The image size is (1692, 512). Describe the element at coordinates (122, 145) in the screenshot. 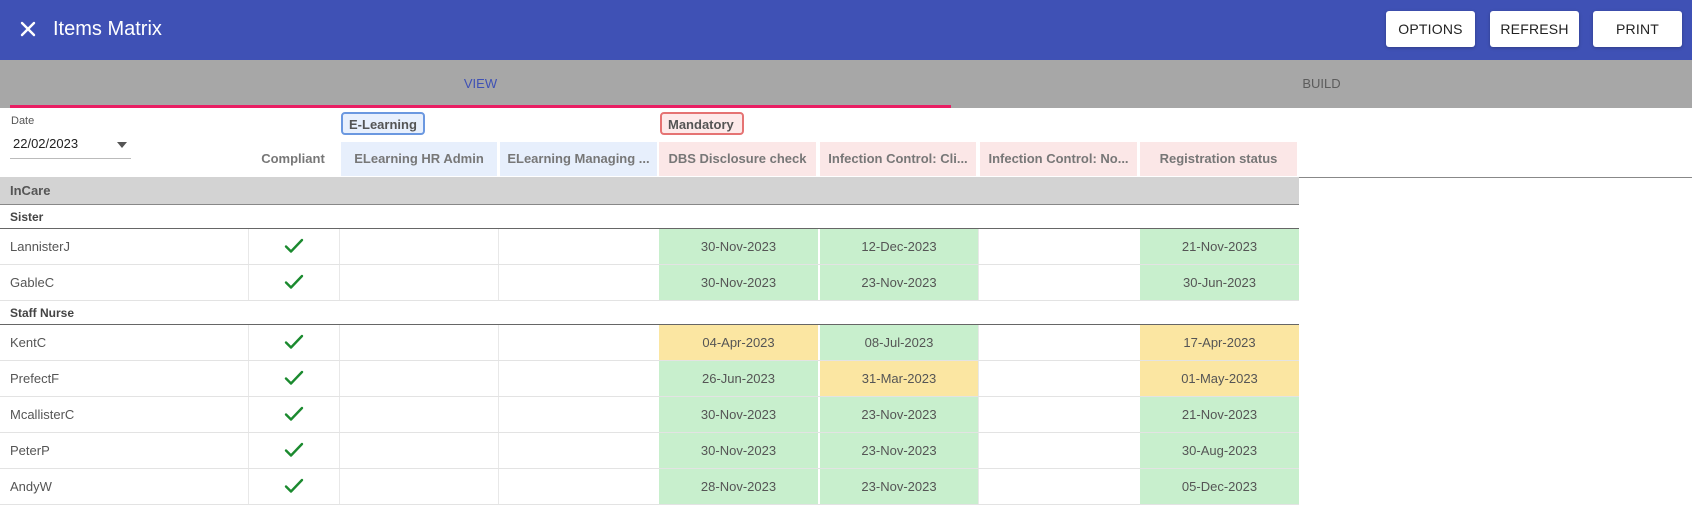

I see `chevron-down-icon` at that location.